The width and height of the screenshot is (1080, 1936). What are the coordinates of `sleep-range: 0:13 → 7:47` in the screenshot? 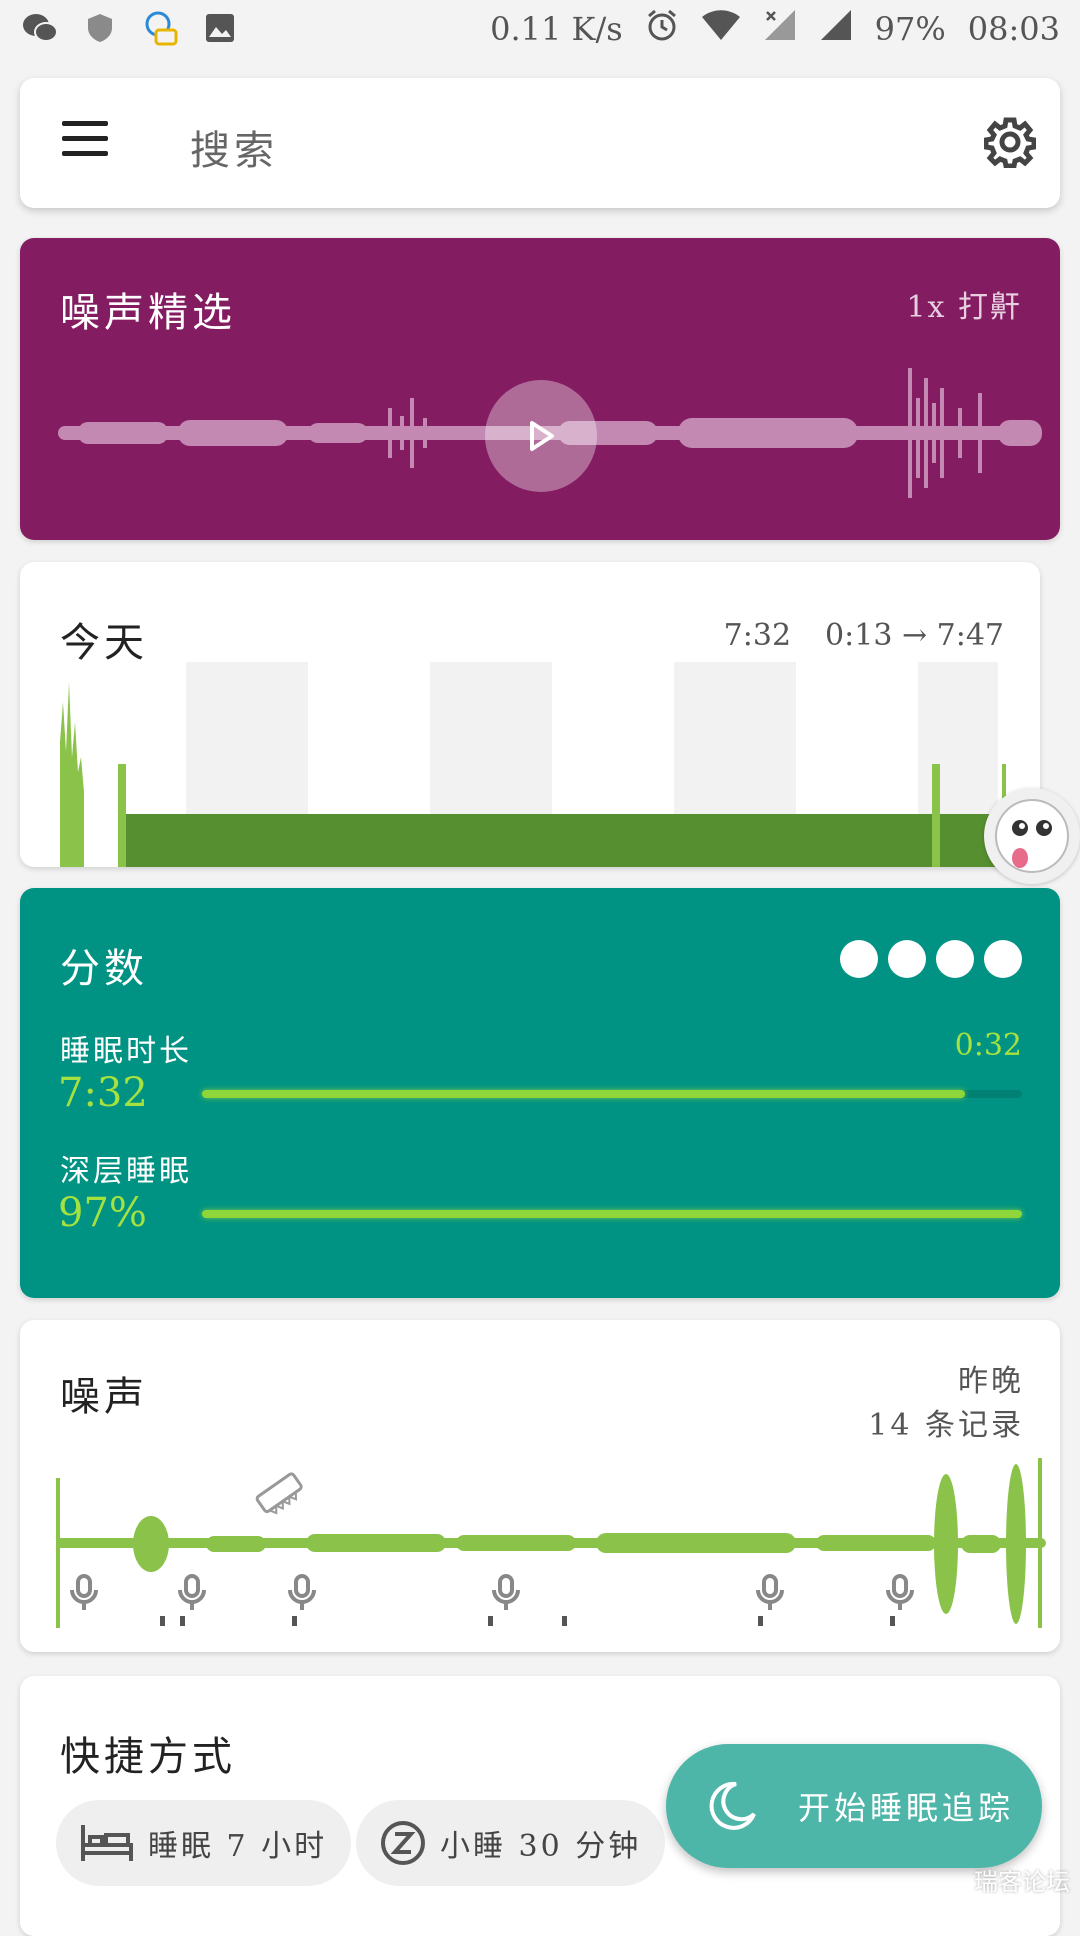 It's located at (914, 635).